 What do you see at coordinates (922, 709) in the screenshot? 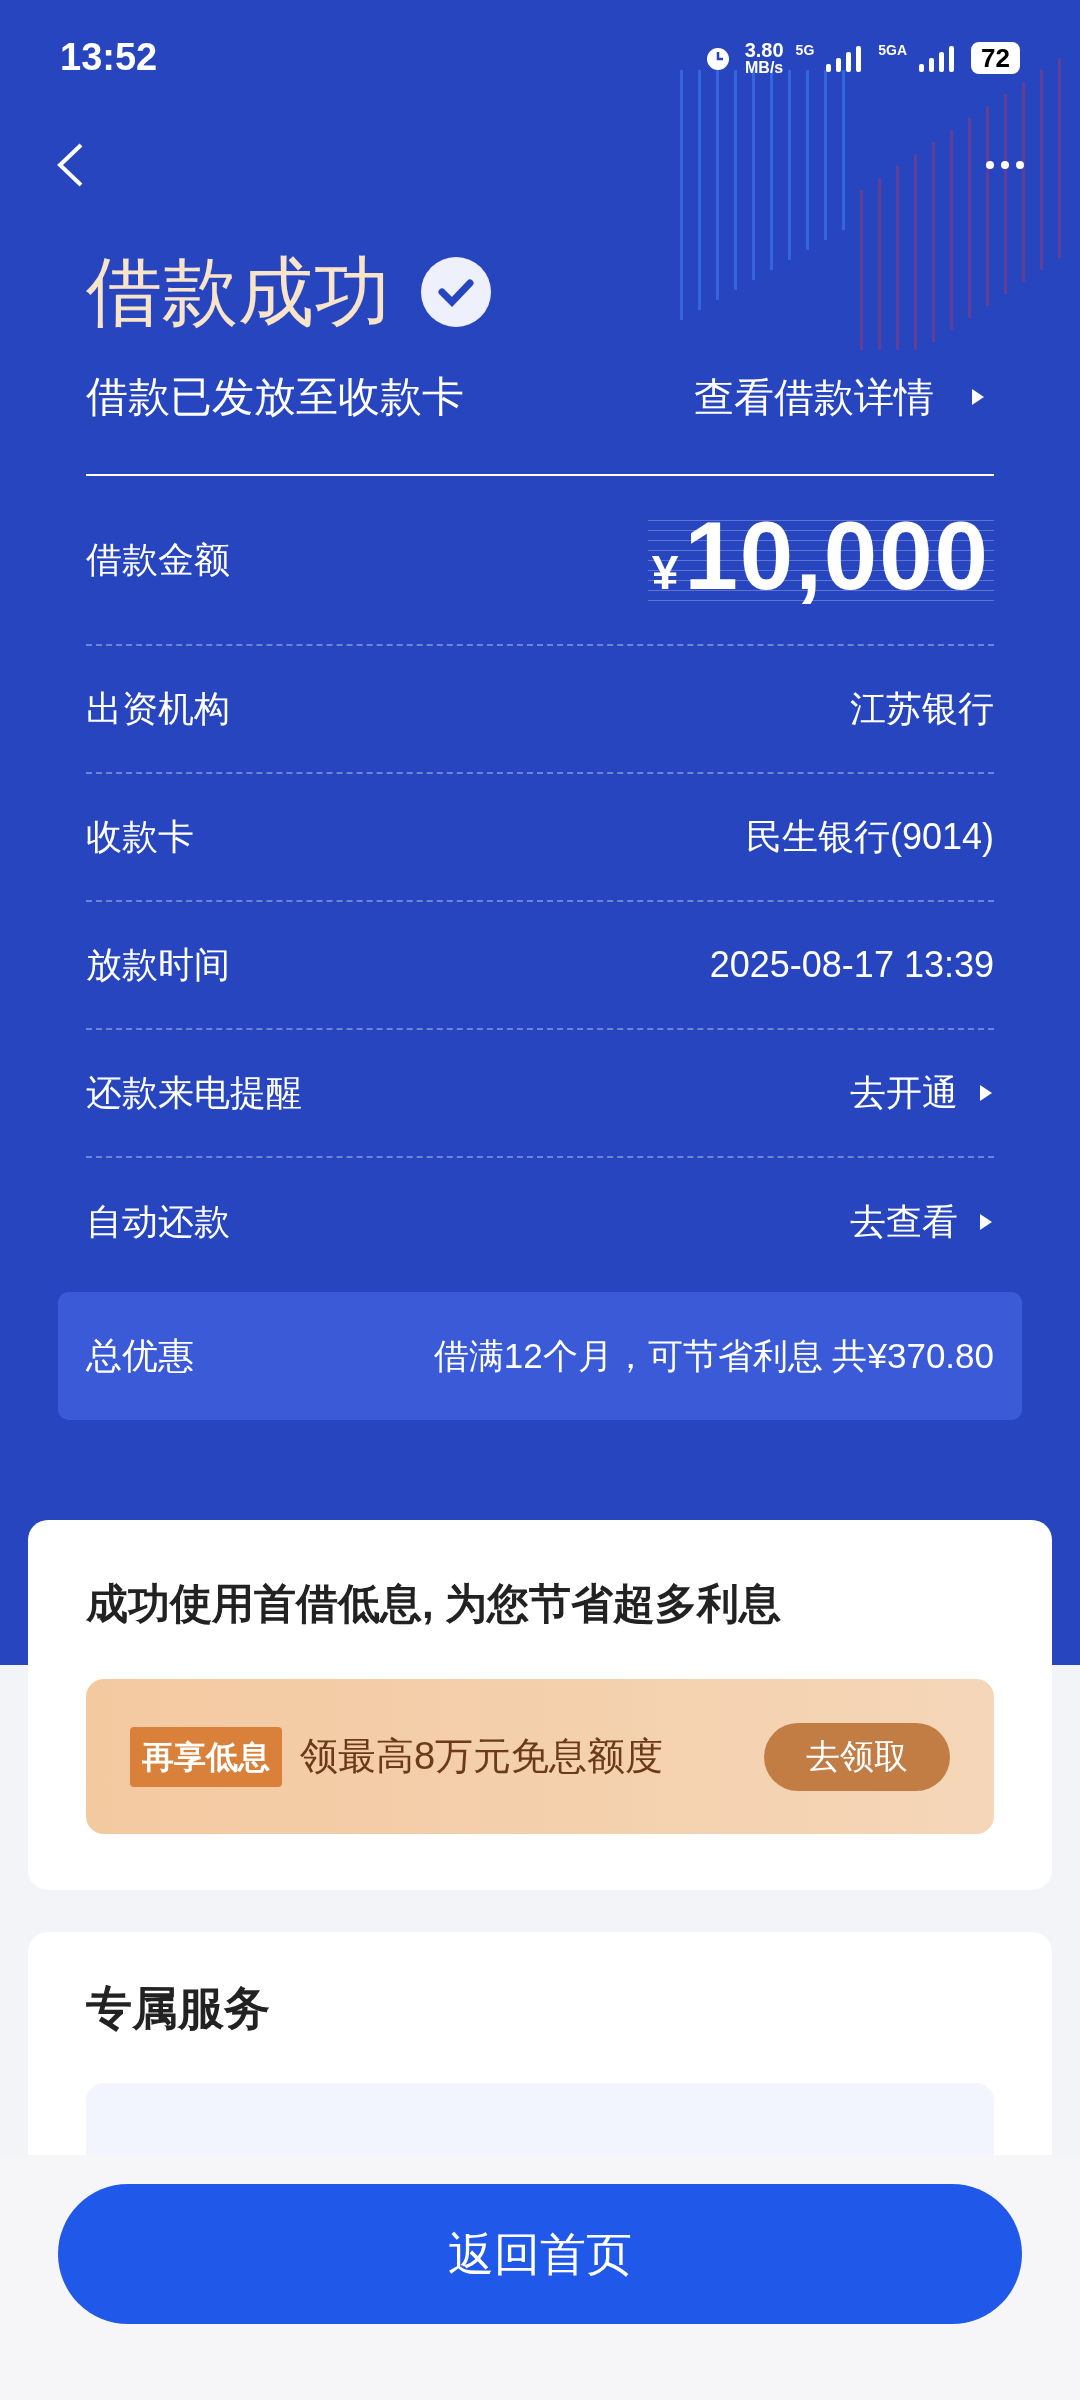
I see `row-value: 江苏银行` at bounding box center [922, 709].